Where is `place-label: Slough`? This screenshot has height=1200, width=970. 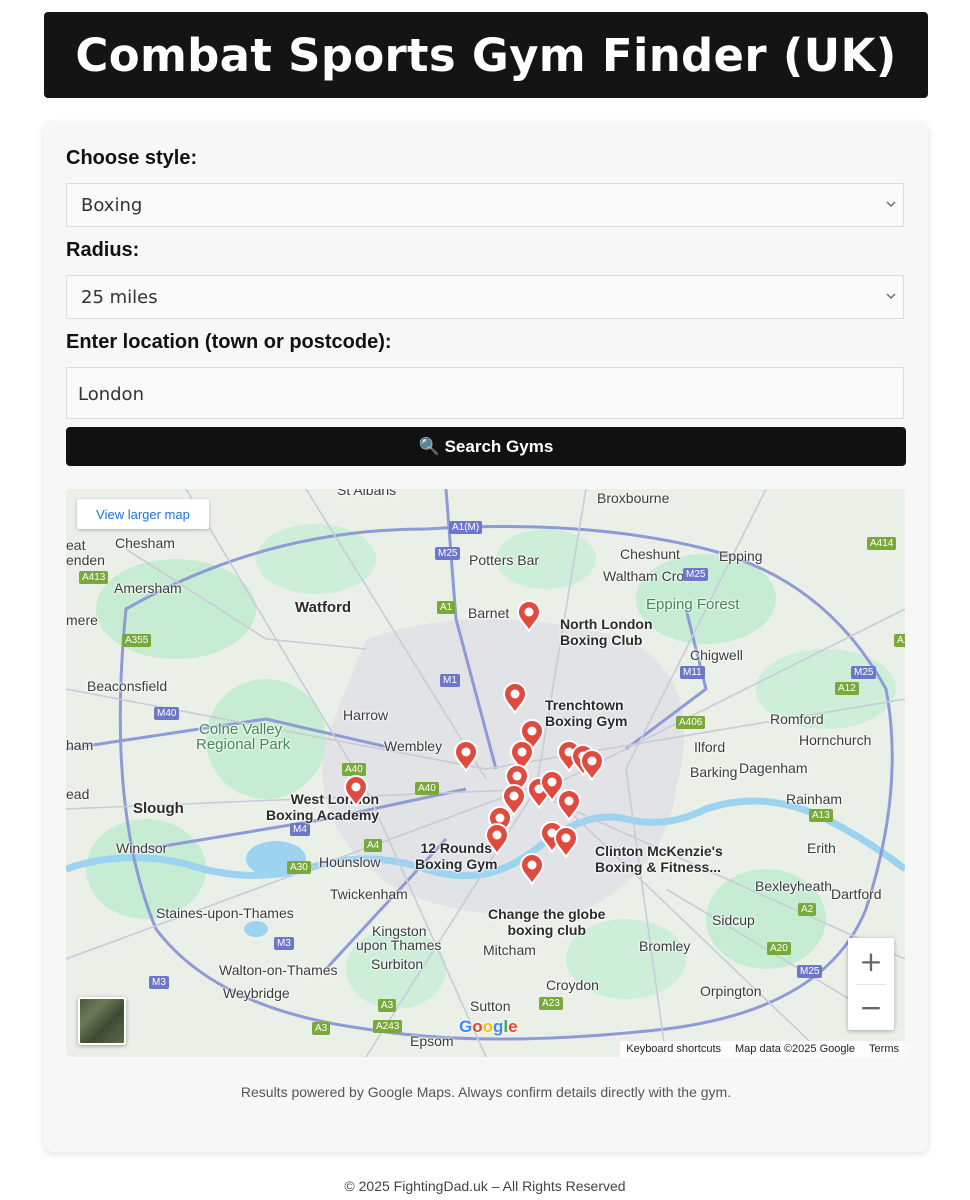 place-label: Slough is located at coordinates (158, 808).